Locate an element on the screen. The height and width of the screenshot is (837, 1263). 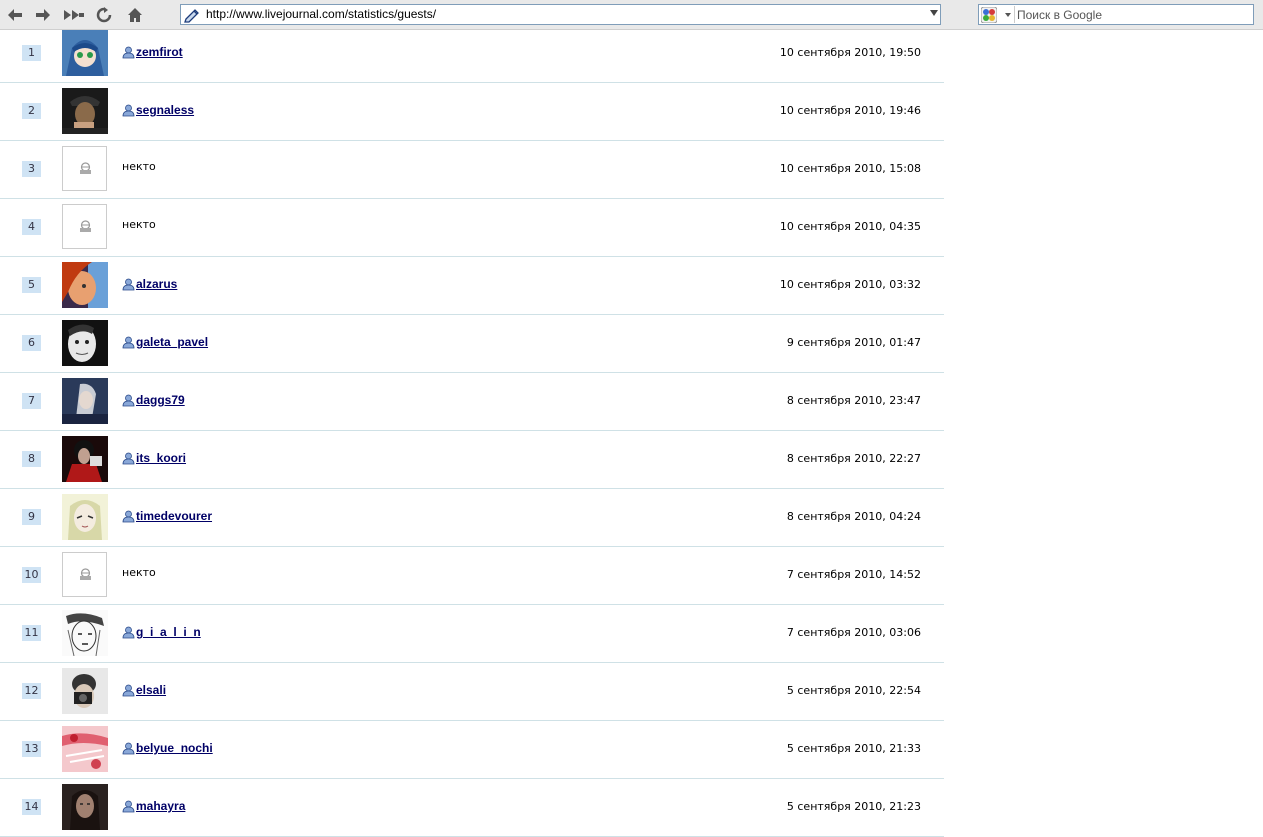
visit-date: 10 сентября 2010, 04:35 is located at coordinates (850, 226).